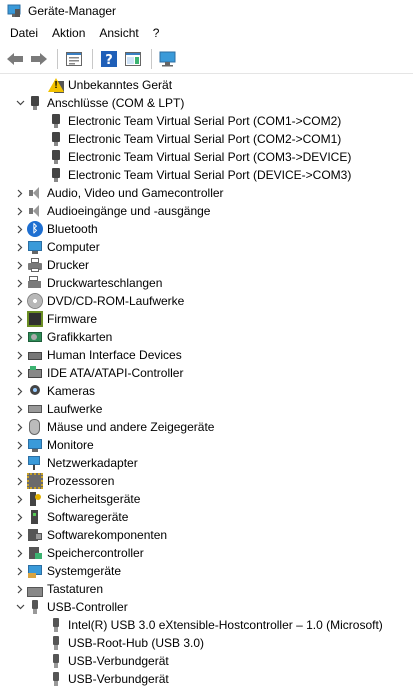  I want to click on printer-icon, so click(35, 265).